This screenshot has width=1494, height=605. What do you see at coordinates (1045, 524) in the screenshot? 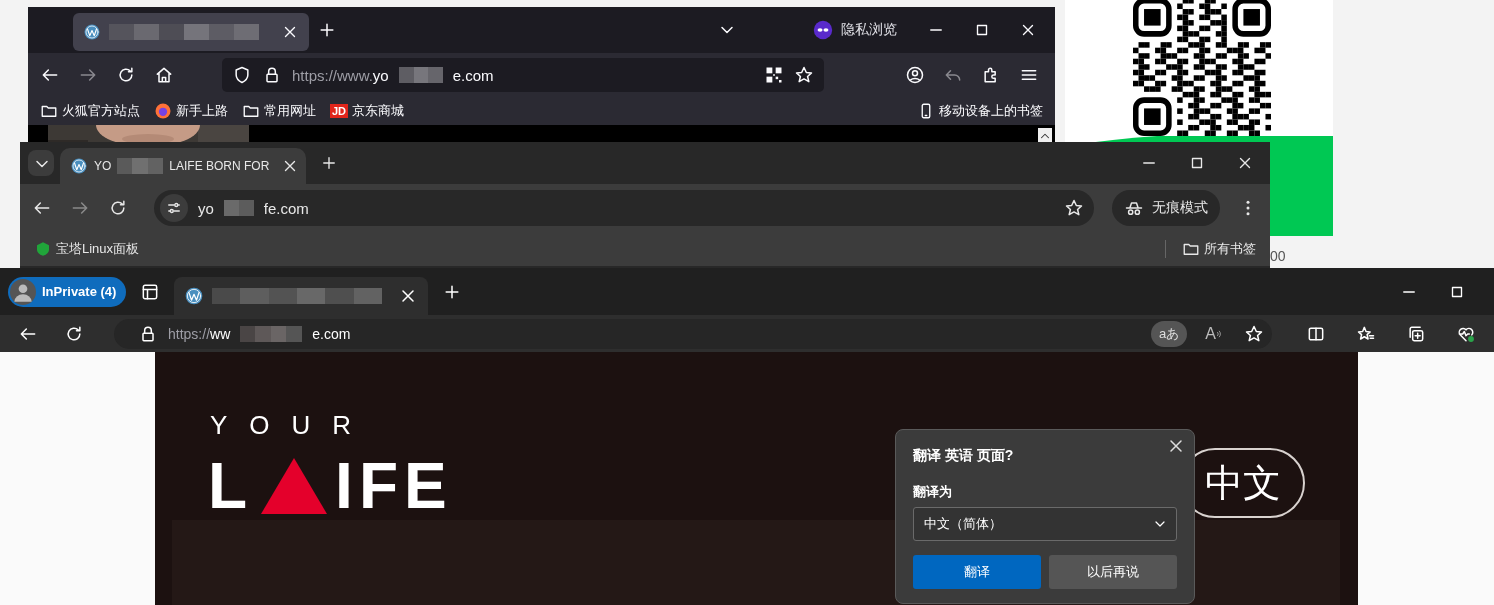
I see `language-dropdown: 中文（简体）` at bounding box center [1045, 524].